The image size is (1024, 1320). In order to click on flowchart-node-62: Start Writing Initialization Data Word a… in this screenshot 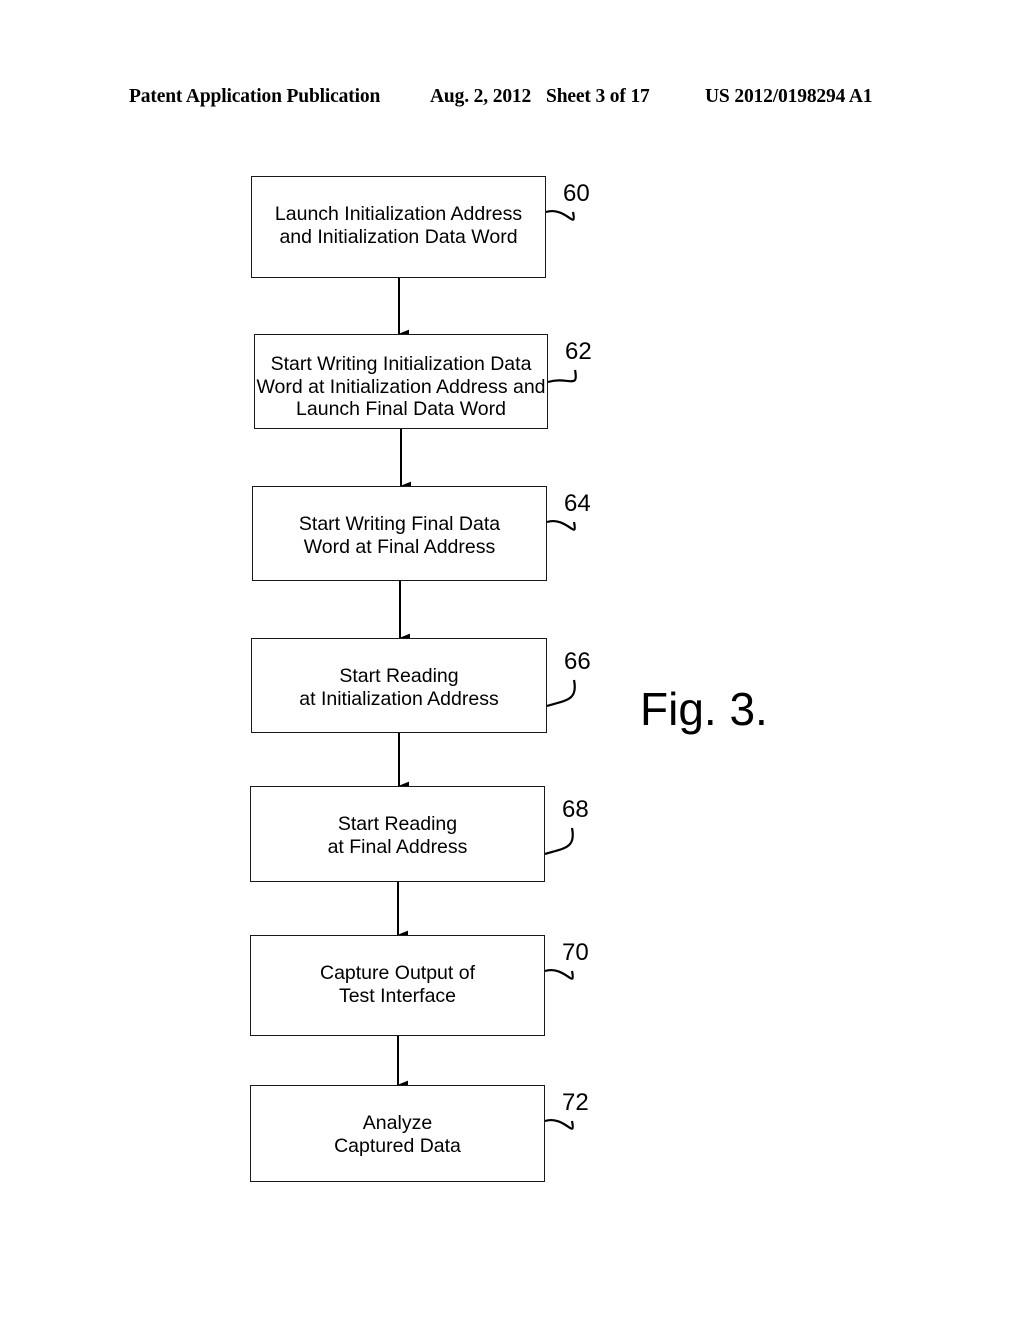, I will do `click(401, 381)`.